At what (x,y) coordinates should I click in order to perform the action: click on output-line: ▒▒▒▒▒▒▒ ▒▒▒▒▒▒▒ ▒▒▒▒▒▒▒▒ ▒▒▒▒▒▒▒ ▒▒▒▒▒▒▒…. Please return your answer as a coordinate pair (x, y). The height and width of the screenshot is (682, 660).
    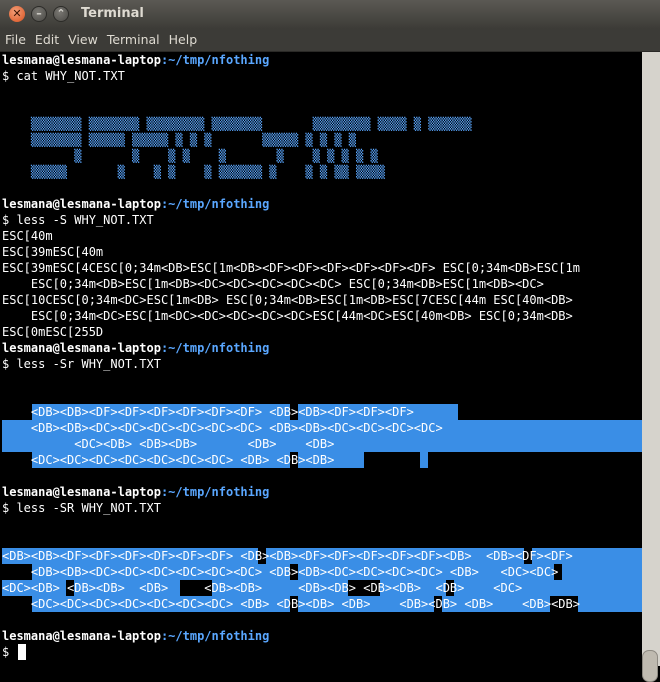
    Looking at the image, I should click on (237, 124).